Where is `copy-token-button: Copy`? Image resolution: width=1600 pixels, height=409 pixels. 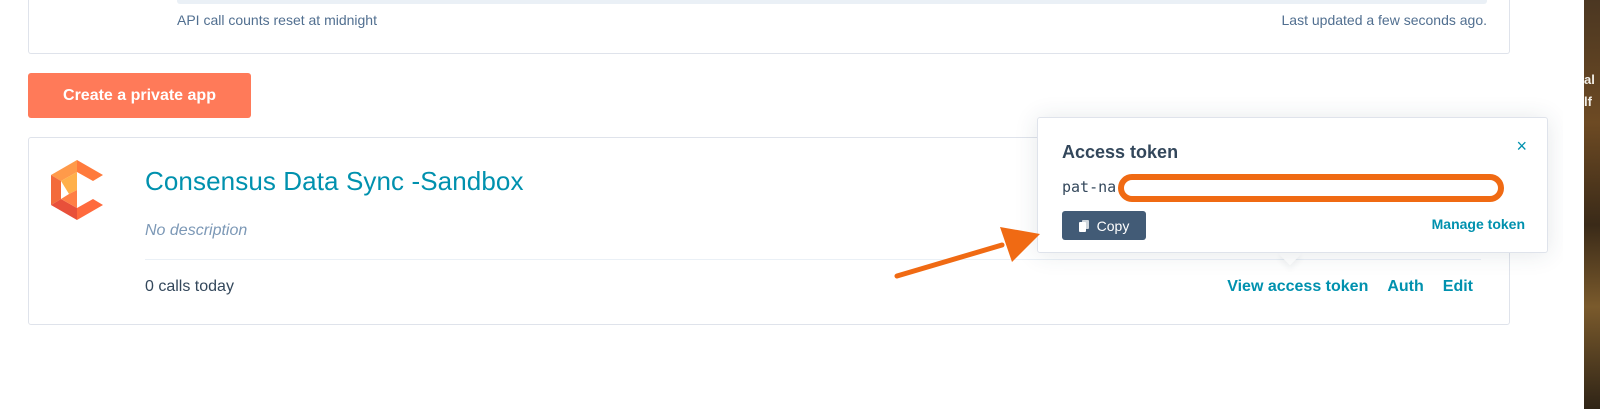
copy-token-button: Copy is located at coordinates (1104, 225).